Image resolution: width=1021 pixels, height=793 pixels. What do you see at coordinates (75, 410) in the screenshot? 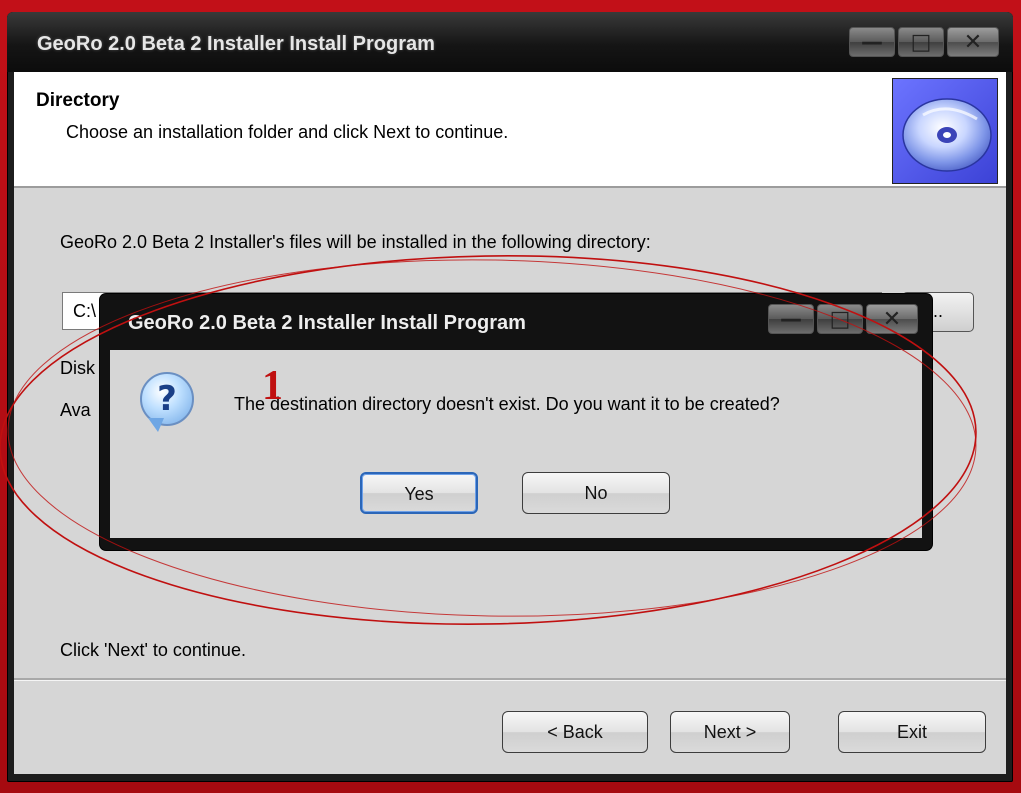
I see `available-space-label: Ava` at bounding box center [75, 410].